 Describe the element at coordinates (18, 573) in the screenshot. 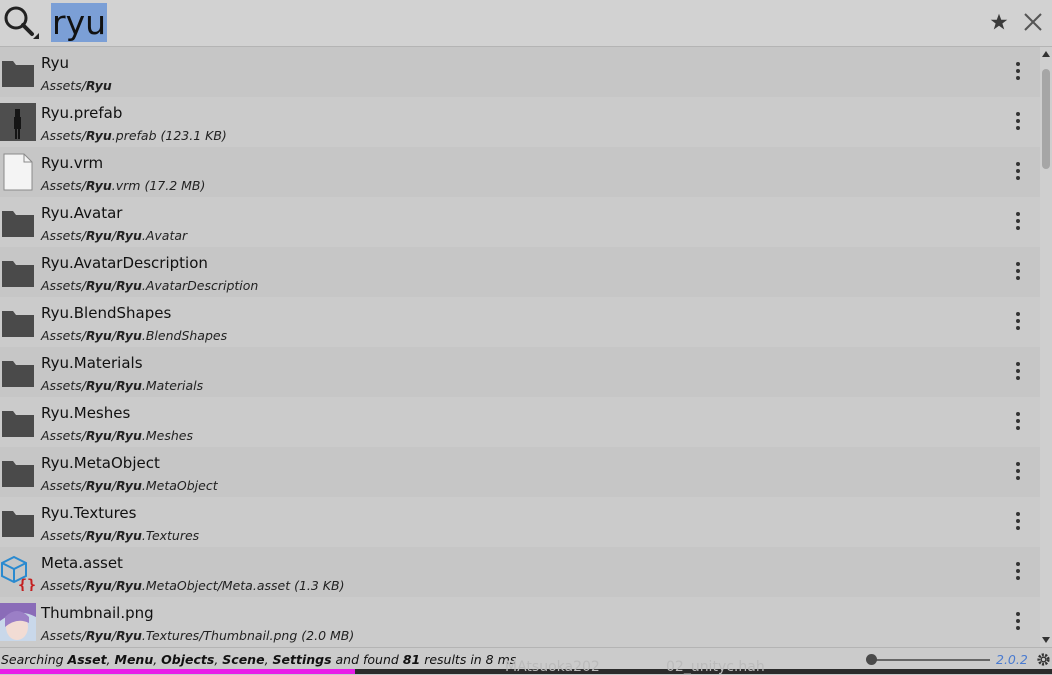

I see `scriptable-object-icon: {}` at that location.